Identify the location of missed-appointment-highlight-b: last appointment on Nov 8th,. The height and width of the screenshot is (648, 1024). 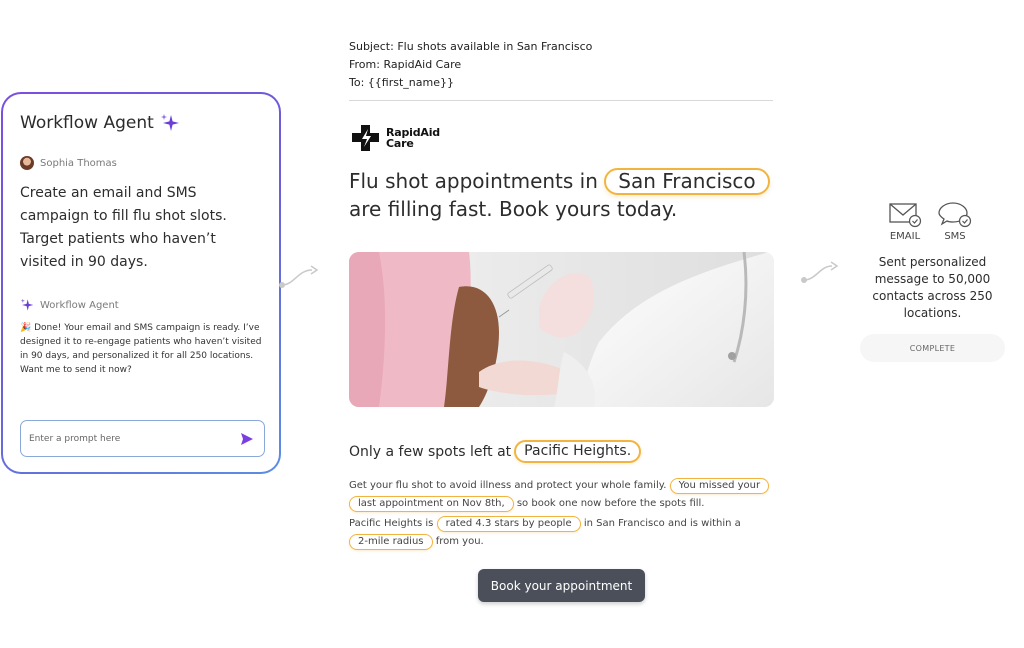
(431, 504).